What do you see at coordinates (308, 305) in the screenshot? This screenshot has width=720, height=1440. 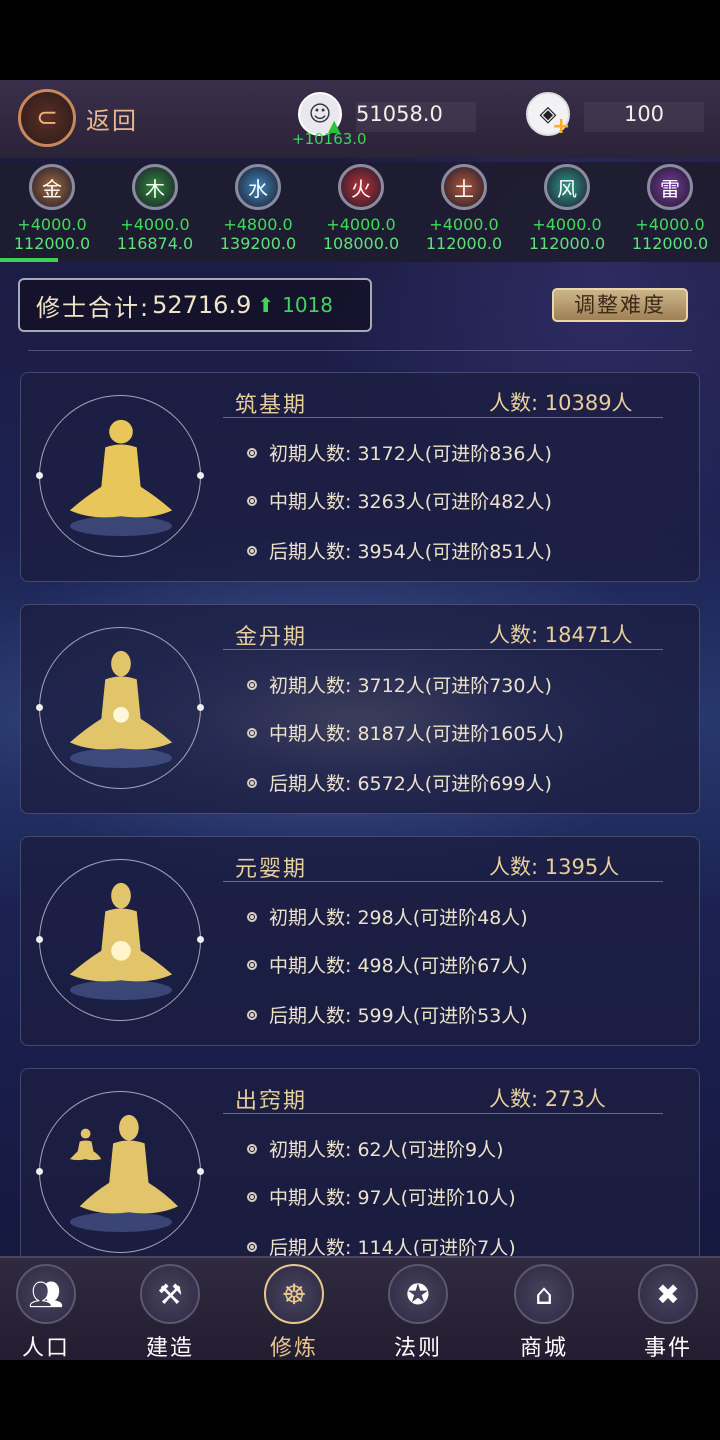 I see `summary-delta: 1018` at bounding box center [308, 305].